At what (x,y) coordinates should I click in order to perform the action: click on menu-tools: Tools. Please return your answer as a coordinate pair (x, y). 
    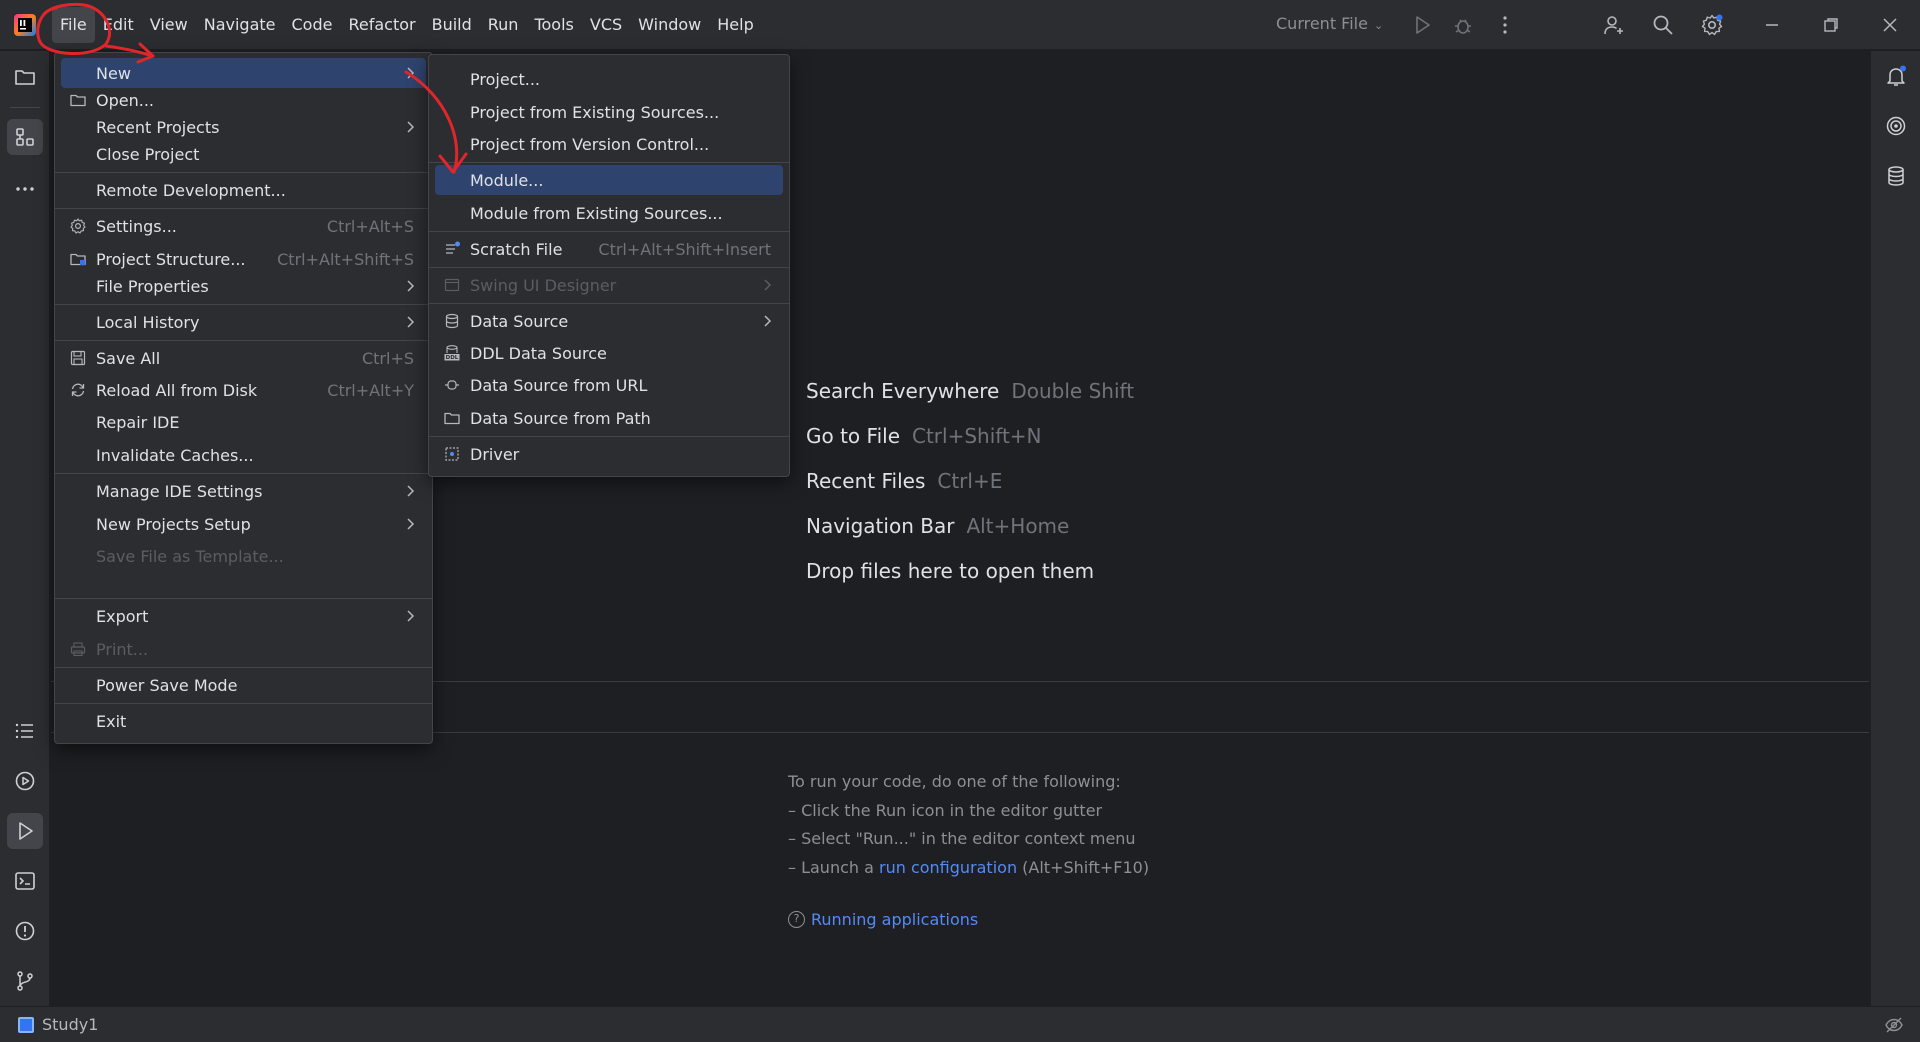
    Looking at the image, I should click on (553, 25).